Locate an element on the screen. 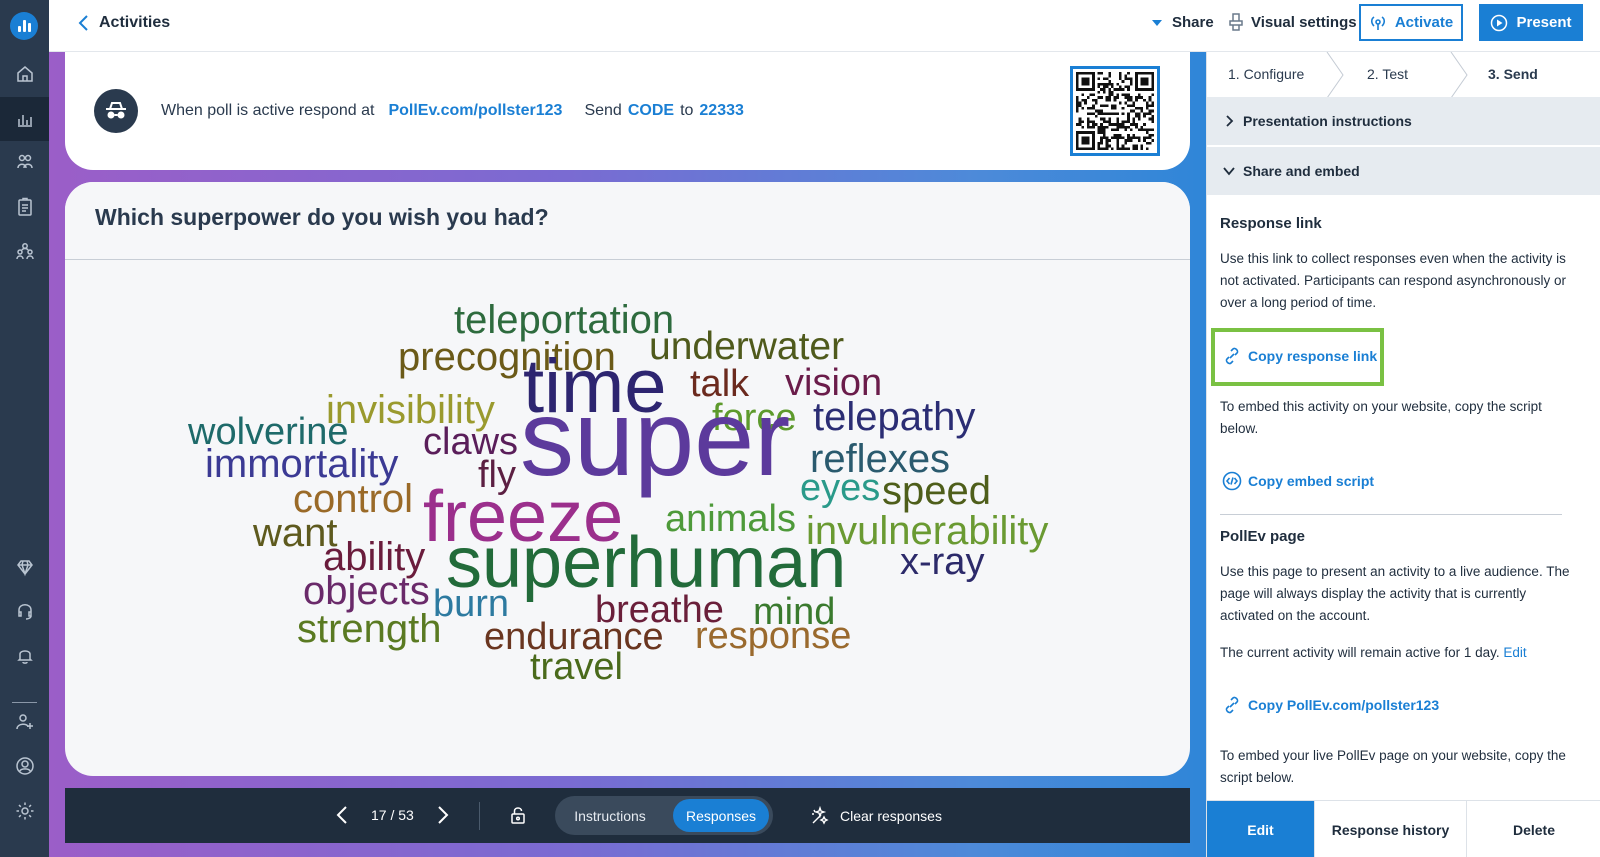 The width and height of the screenshot is (1600, 857). next-activity-button is located at coordinates (443, 815).